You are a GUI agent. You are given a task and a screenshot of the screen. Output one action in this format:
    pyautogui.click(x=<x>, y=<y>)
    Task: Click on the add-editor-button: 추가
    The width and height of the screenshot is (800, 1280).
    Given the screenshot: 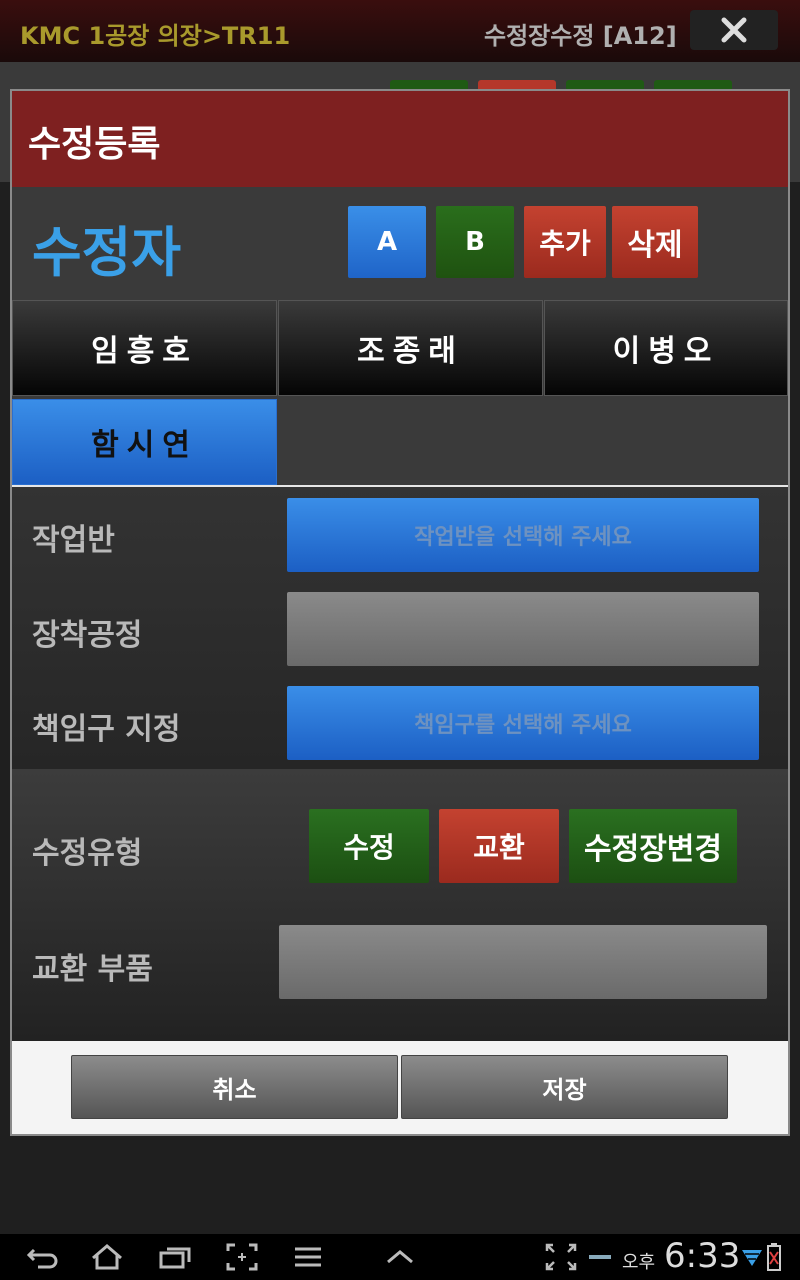 What is the action you would take?
    pyautogui.click(x=565, y=242)
    